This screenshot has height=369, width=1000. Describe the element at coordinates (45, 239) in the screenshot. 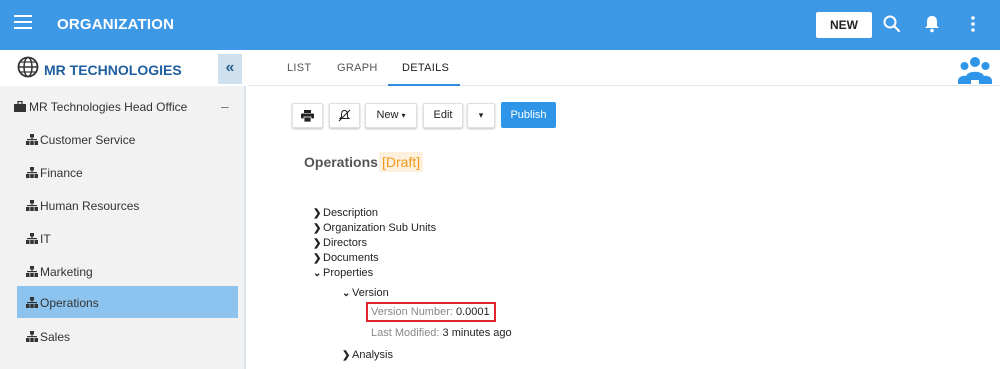

I see `tree-item-label: IT` at that location.